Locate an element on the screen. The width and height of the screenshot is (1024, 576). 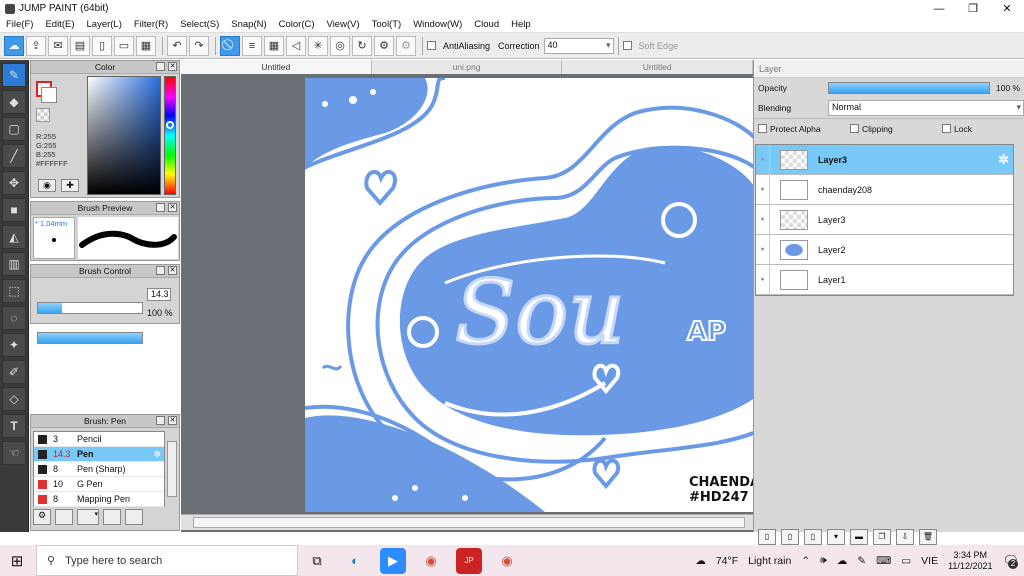
tab-uni-png: uni.png is located at coordinates (467, 67).